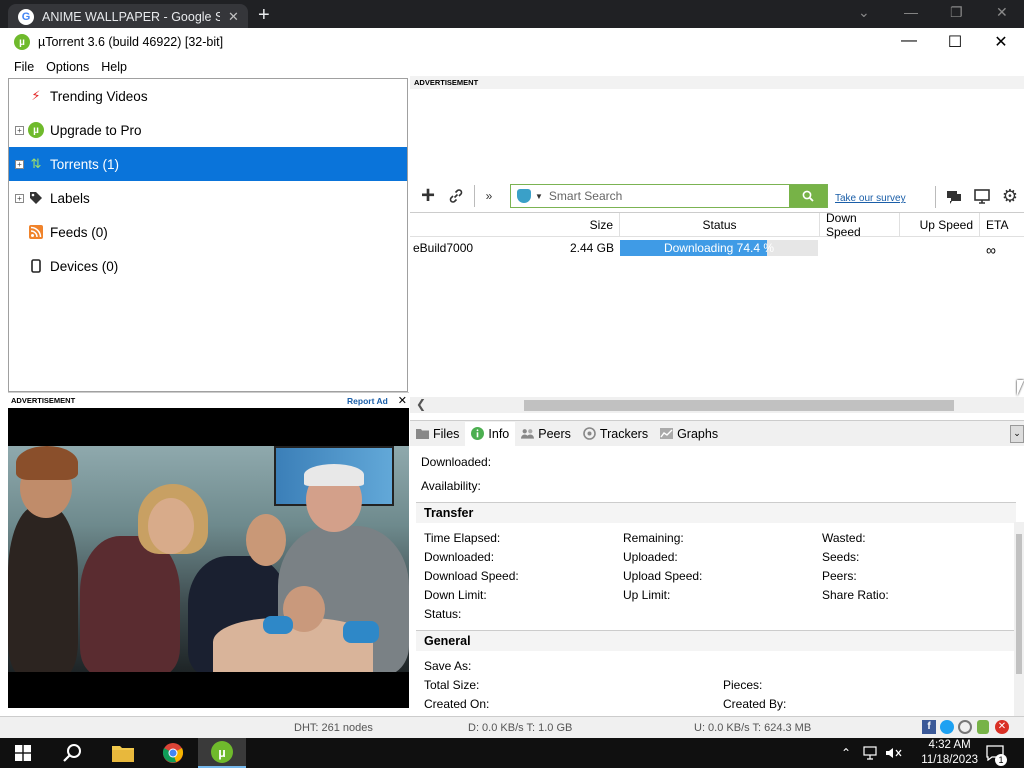  I want to click on toolbar-divider, so click(474, 196).